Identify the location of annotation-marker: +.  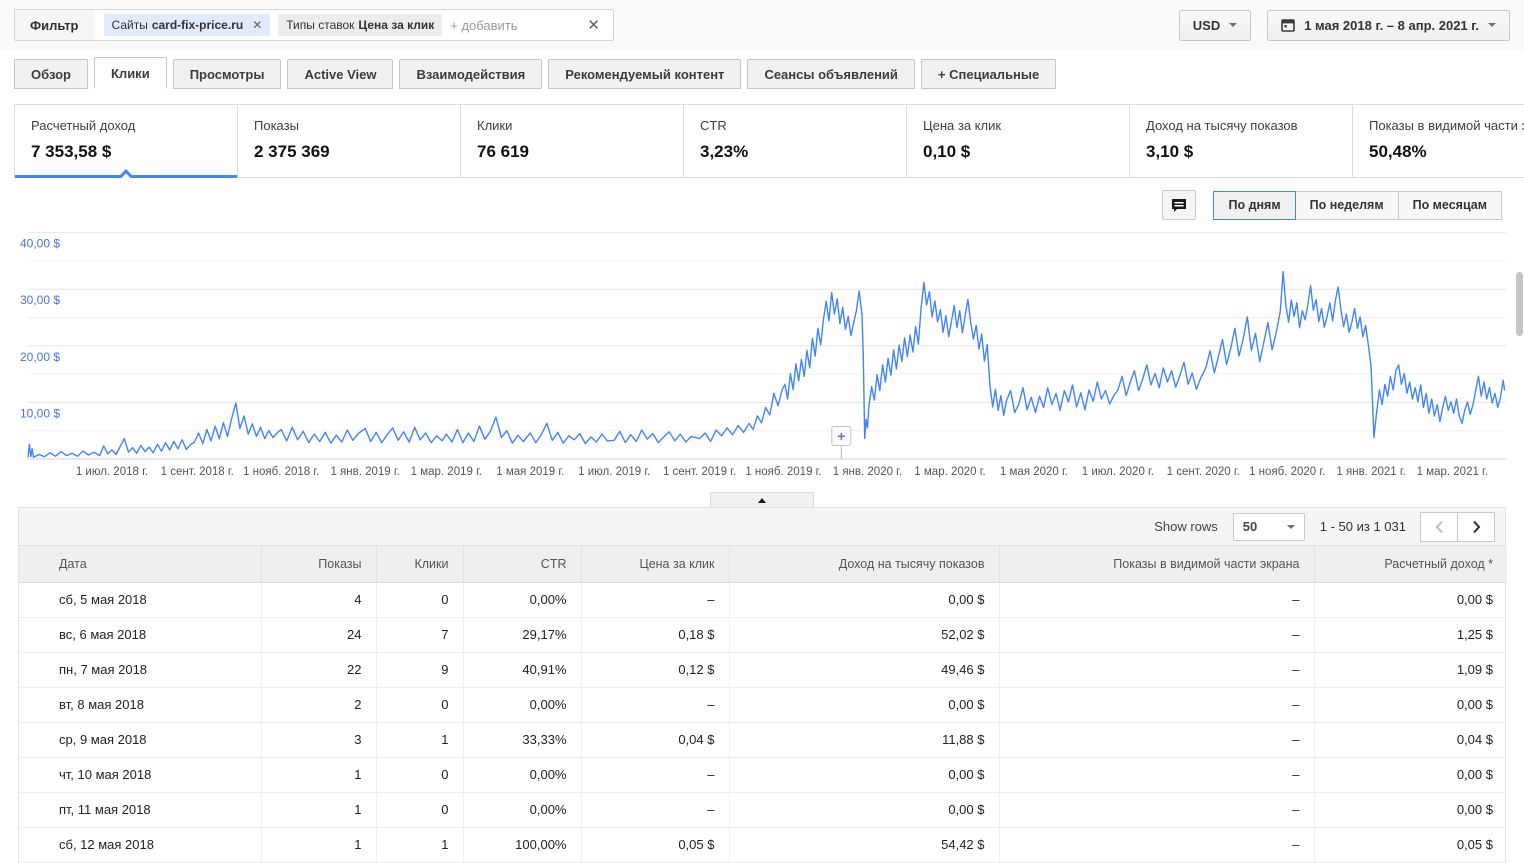
(841, 443).